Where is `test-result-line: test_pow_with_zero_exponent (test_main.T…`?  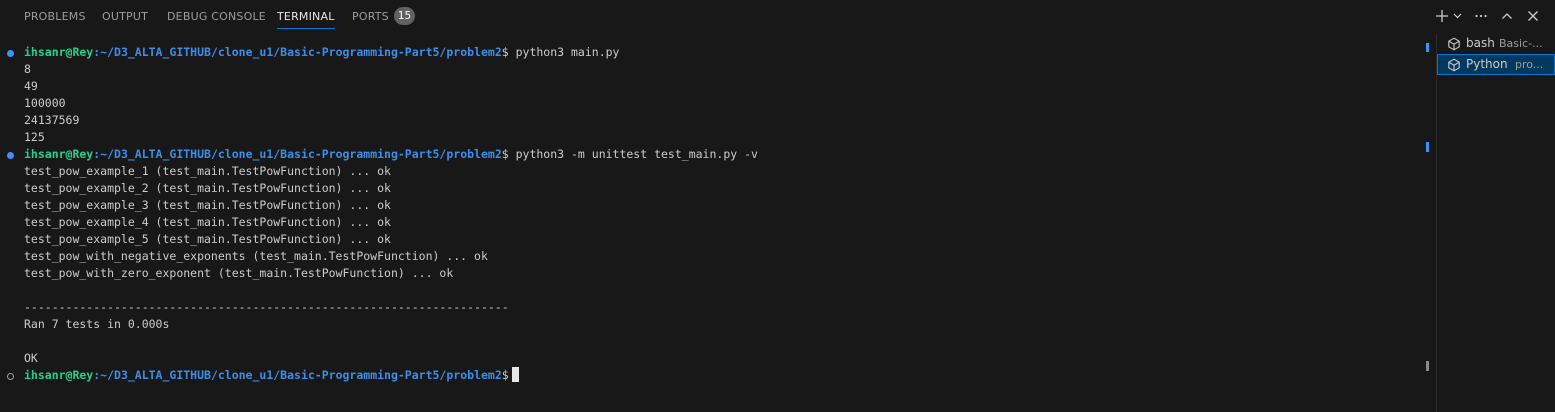 test-result-line: test_pow_with_zero_exponent (test_main.T… is located at coordinates (239, 273).